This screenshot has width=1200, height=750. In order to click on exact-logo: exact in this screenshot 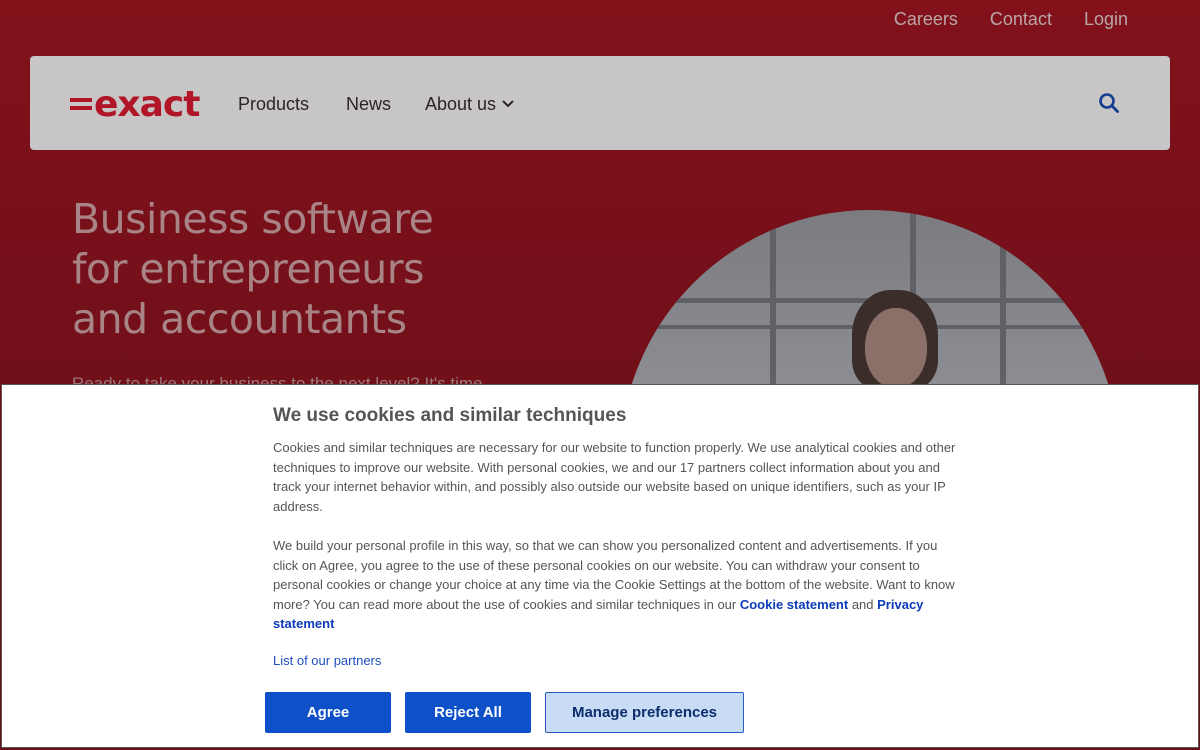, I will do `click(139, 103)`.